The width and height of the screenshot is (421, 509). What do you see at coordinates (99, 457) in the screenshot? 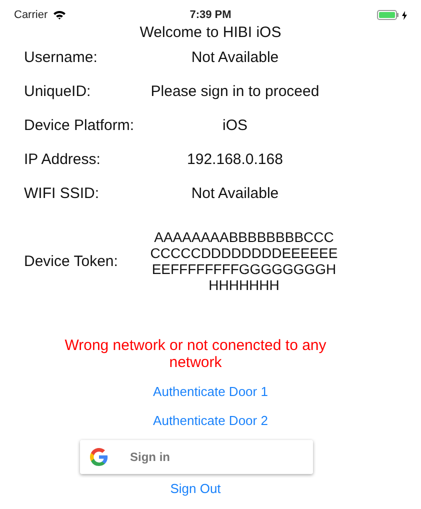
I see `google-icon` at bounding box center [99, 457].